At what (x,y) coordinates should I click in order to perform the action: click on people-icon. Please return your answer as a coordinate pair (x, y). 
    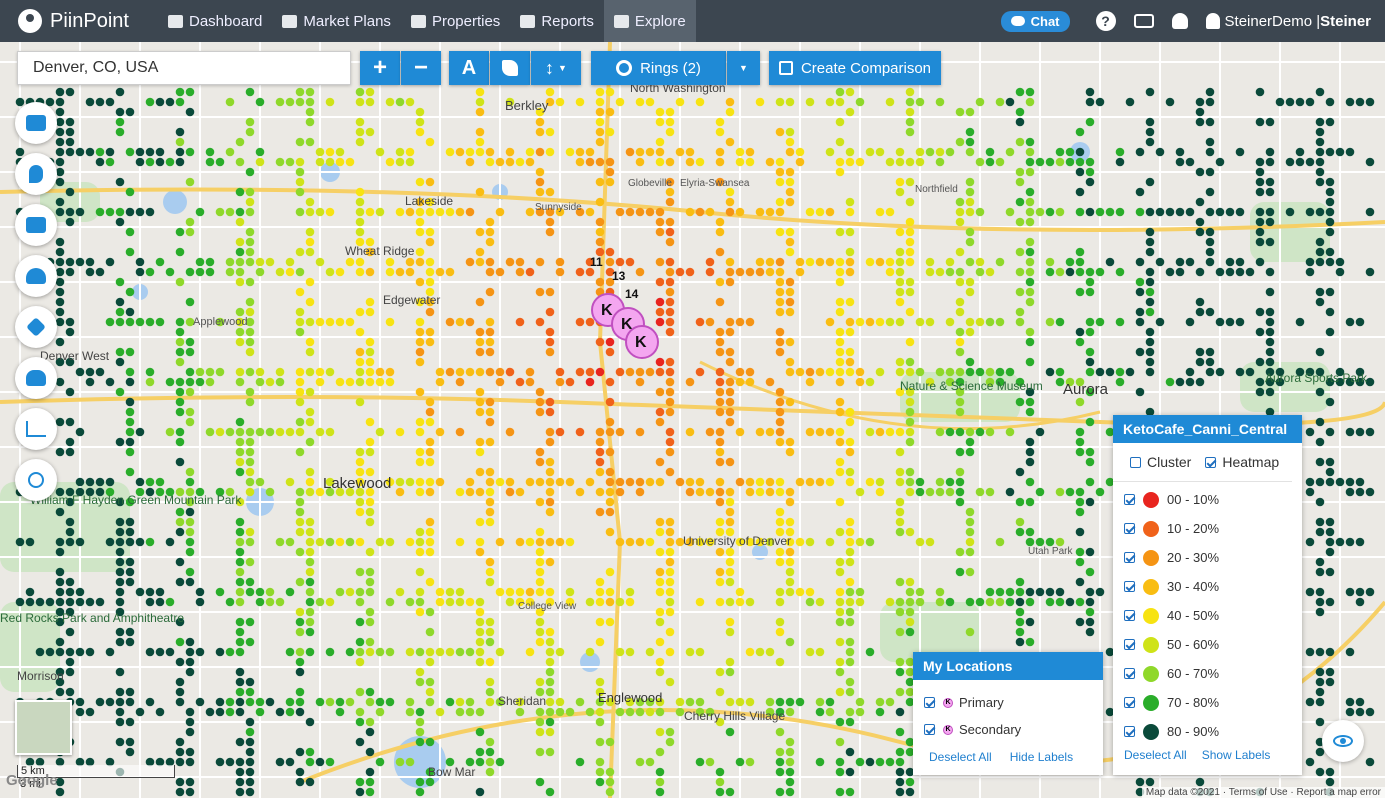
    Looking at the image, I should click on (36, 276).